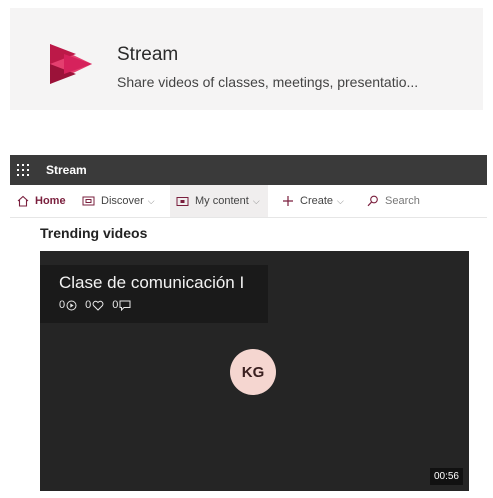  Describe the element at coordinates (94, 233) in the screenshot. I see `section-title: Trending videos` at that location.